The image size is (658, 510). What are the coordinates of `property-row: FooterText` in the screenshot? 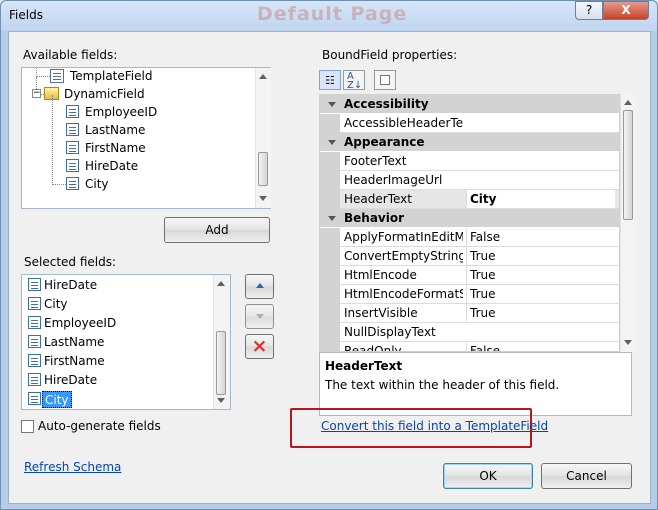 It's located at (469, 161).